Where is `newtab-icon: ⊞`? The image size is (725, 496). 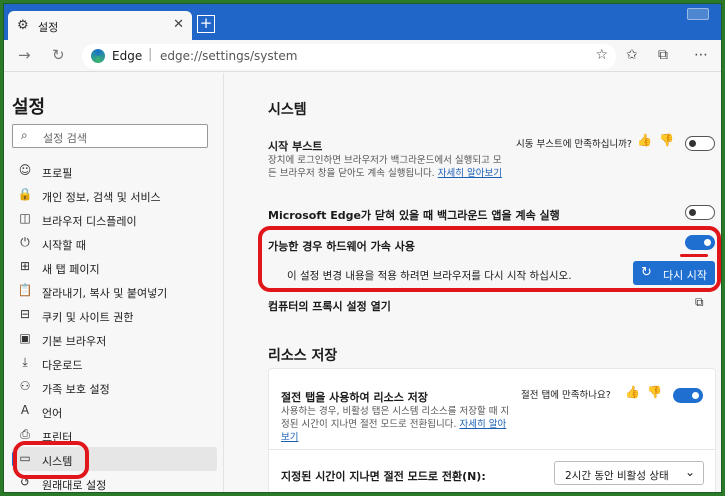
newtab-icon: ⊞ is located at coordinates (25, 266).